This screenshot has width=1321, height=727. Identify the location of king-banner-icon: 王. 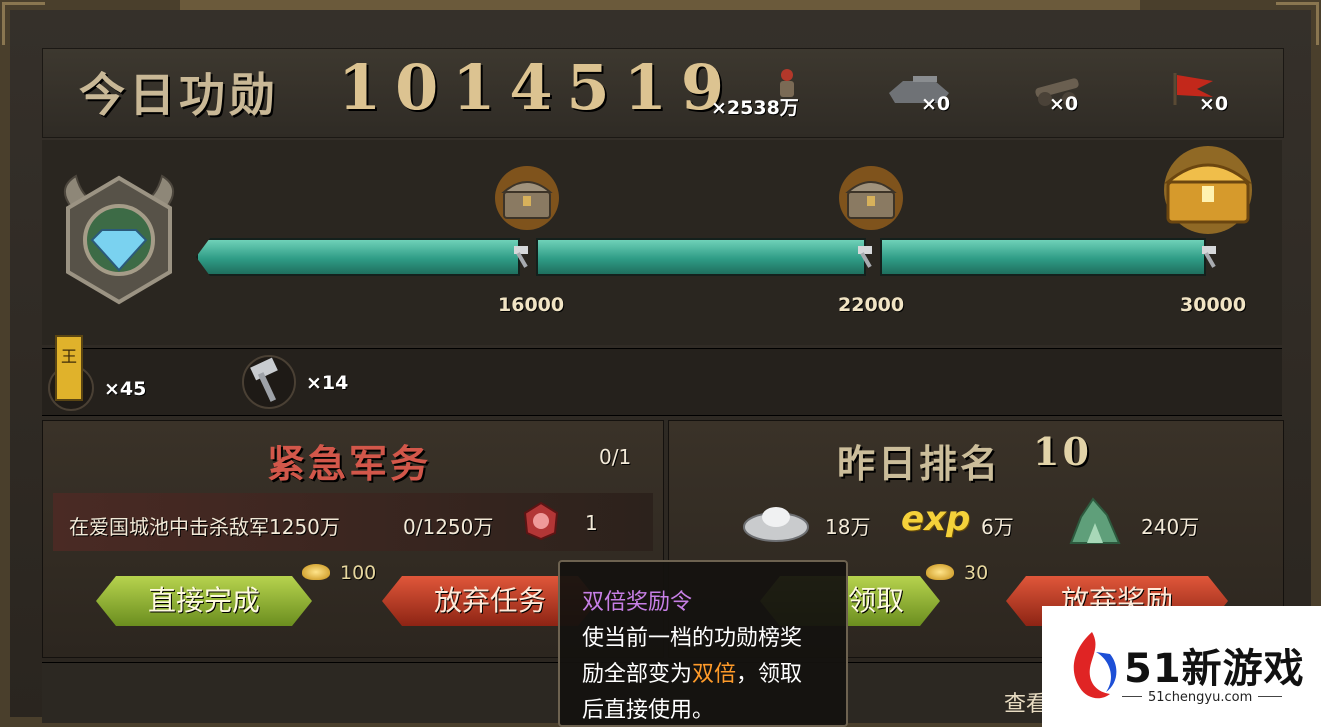
(71, 374).